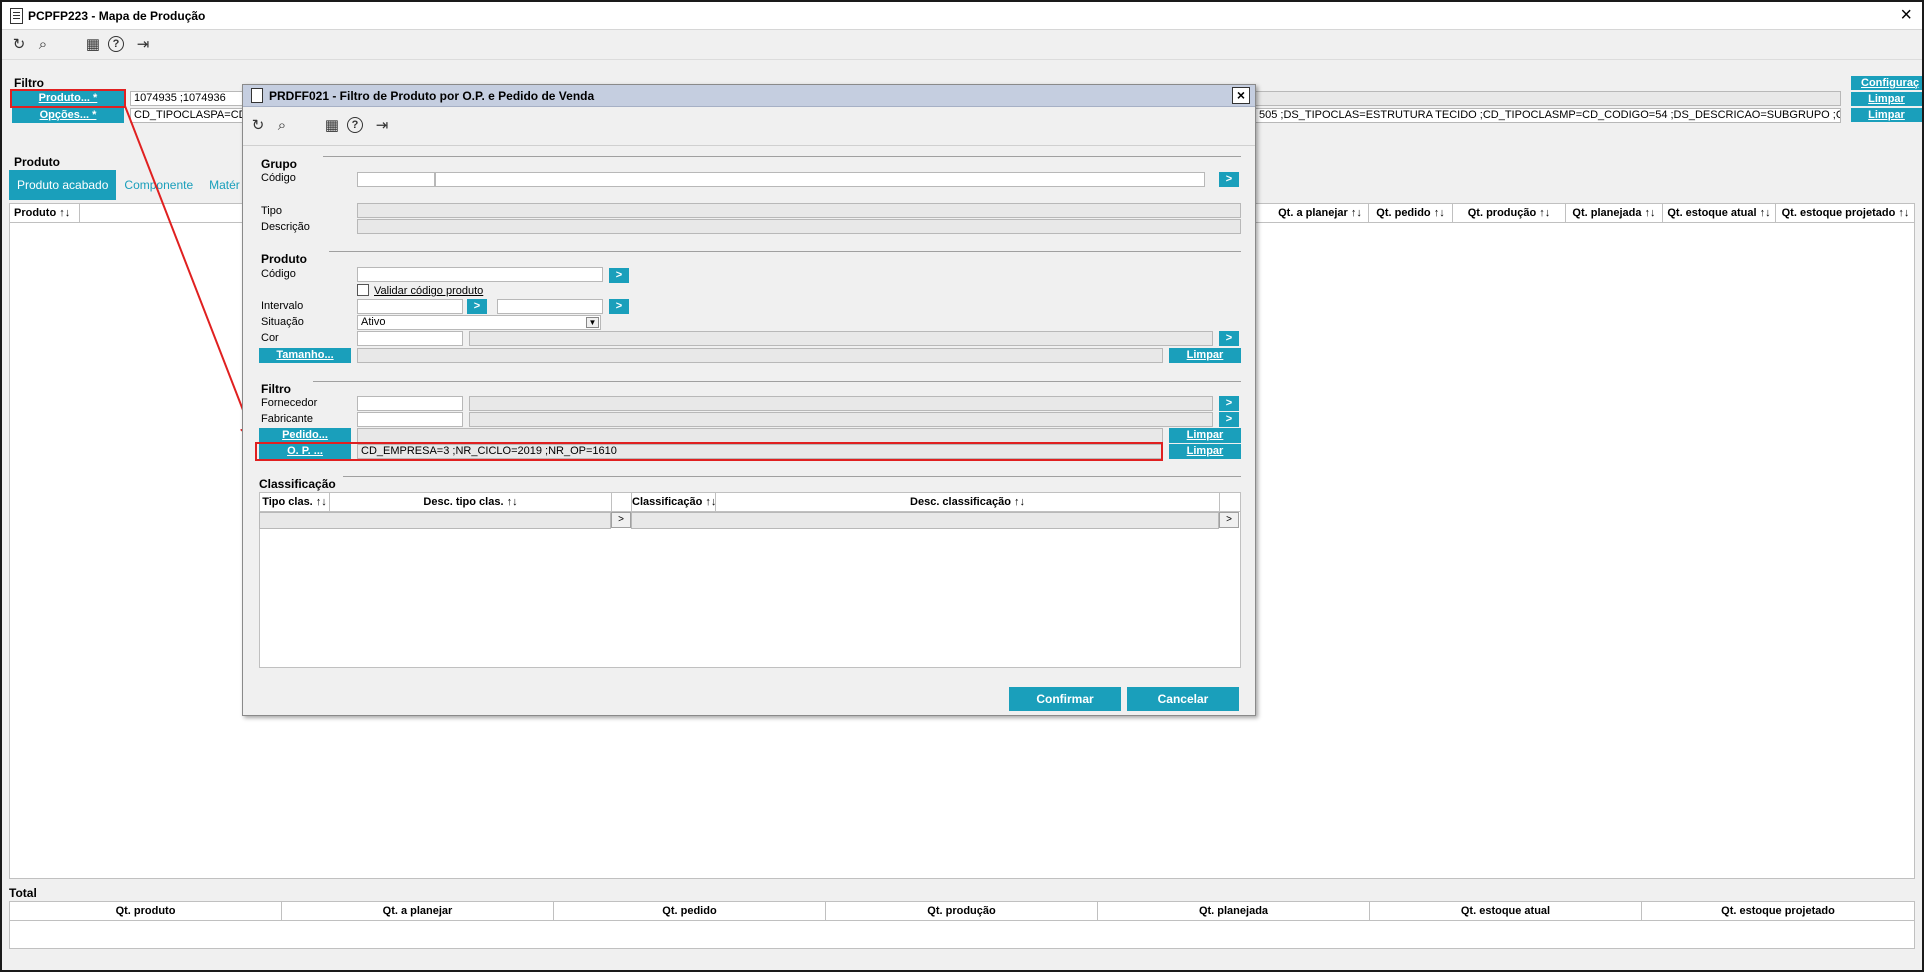 This screenshot has width=1924, height=972. What do you see at coordinates (295, 502) in the screenshot?
I see `column-tipo-clas: Tipo clas. ↑↓` at bounding box center [295, 502].